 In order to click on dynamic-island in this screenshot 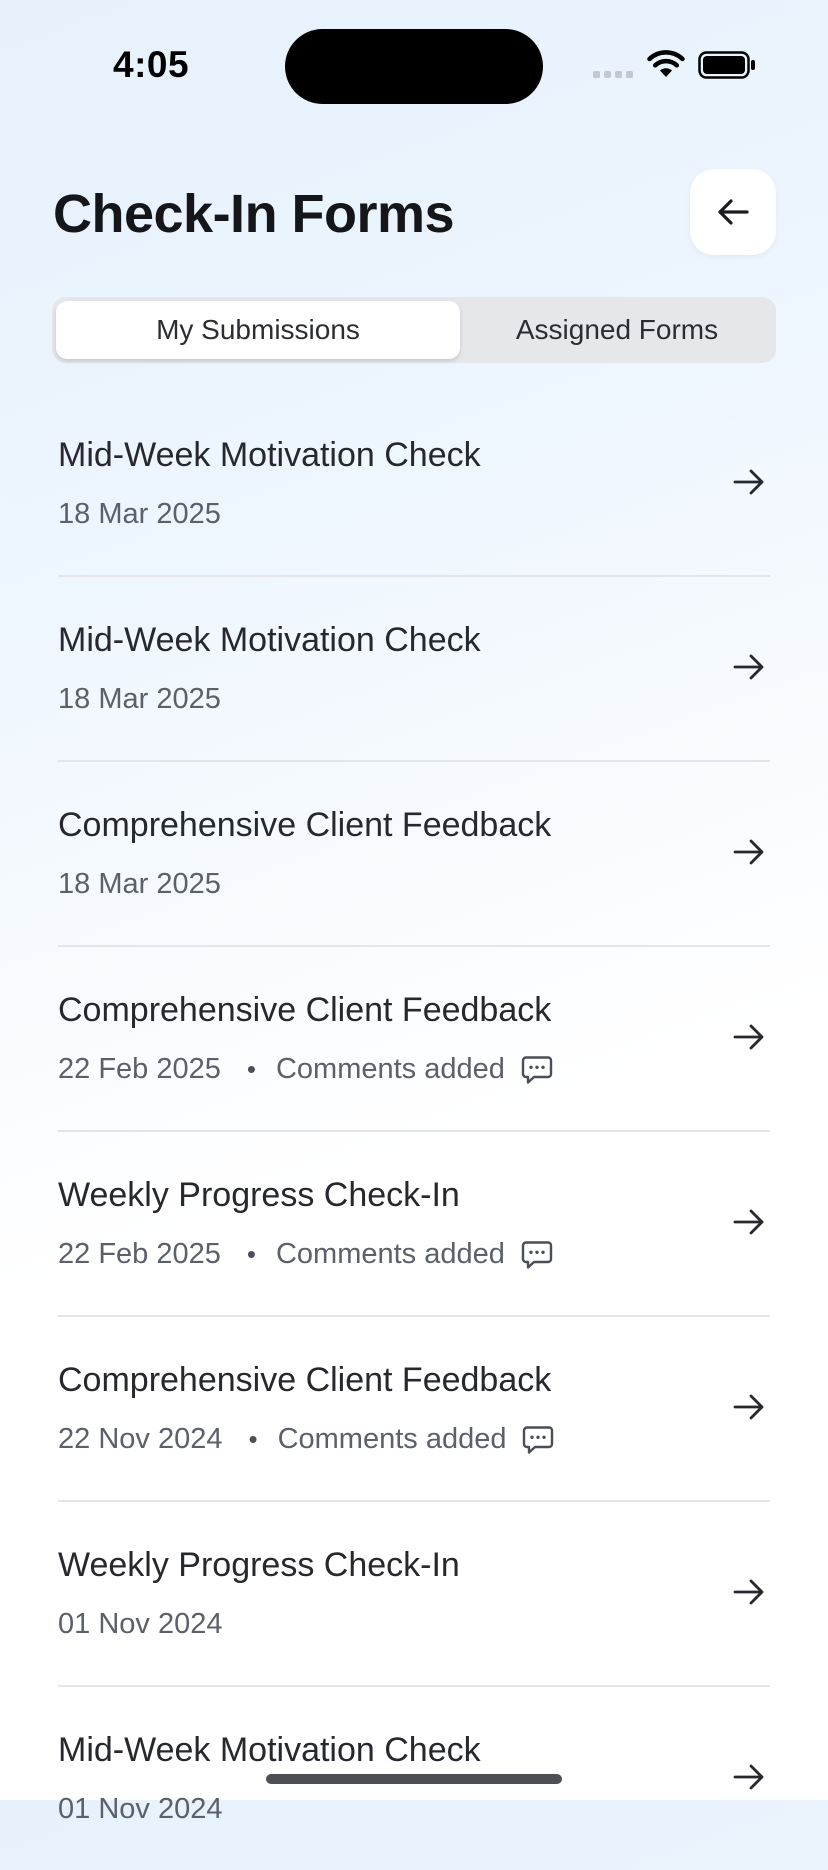, I will do `click(414, 66)`.